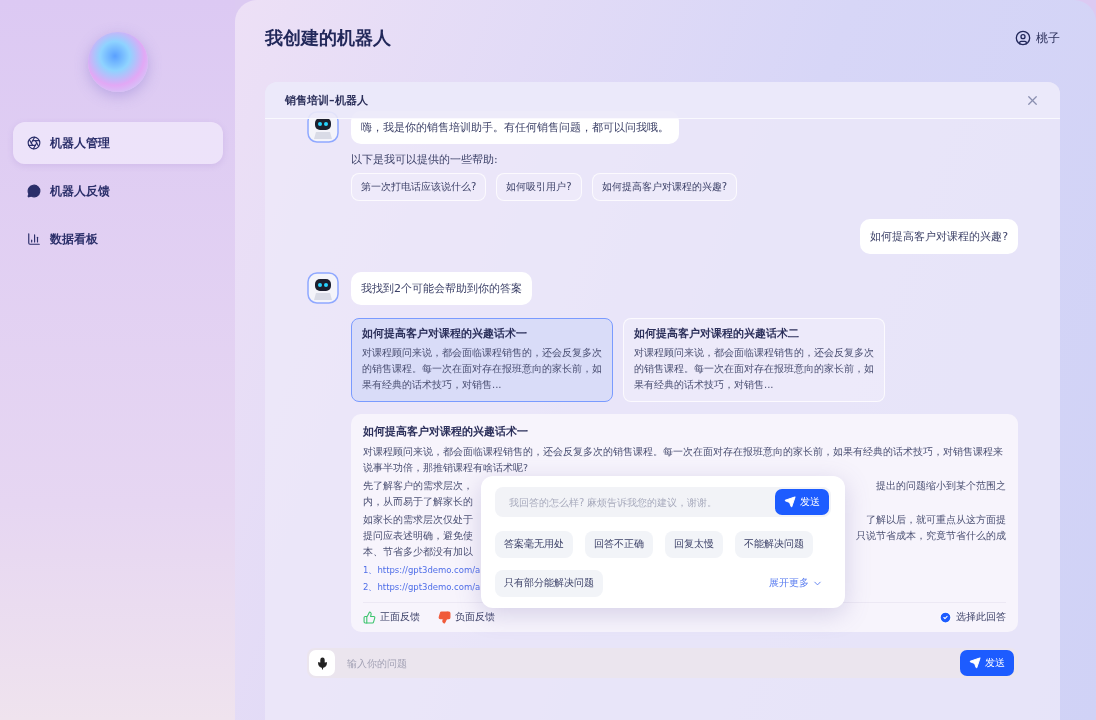 The image size is (1096, 720). Describe the element at coordinates (117, 191) in the screenshot. I see `sidebar-item: 机器人反馈` at that location.